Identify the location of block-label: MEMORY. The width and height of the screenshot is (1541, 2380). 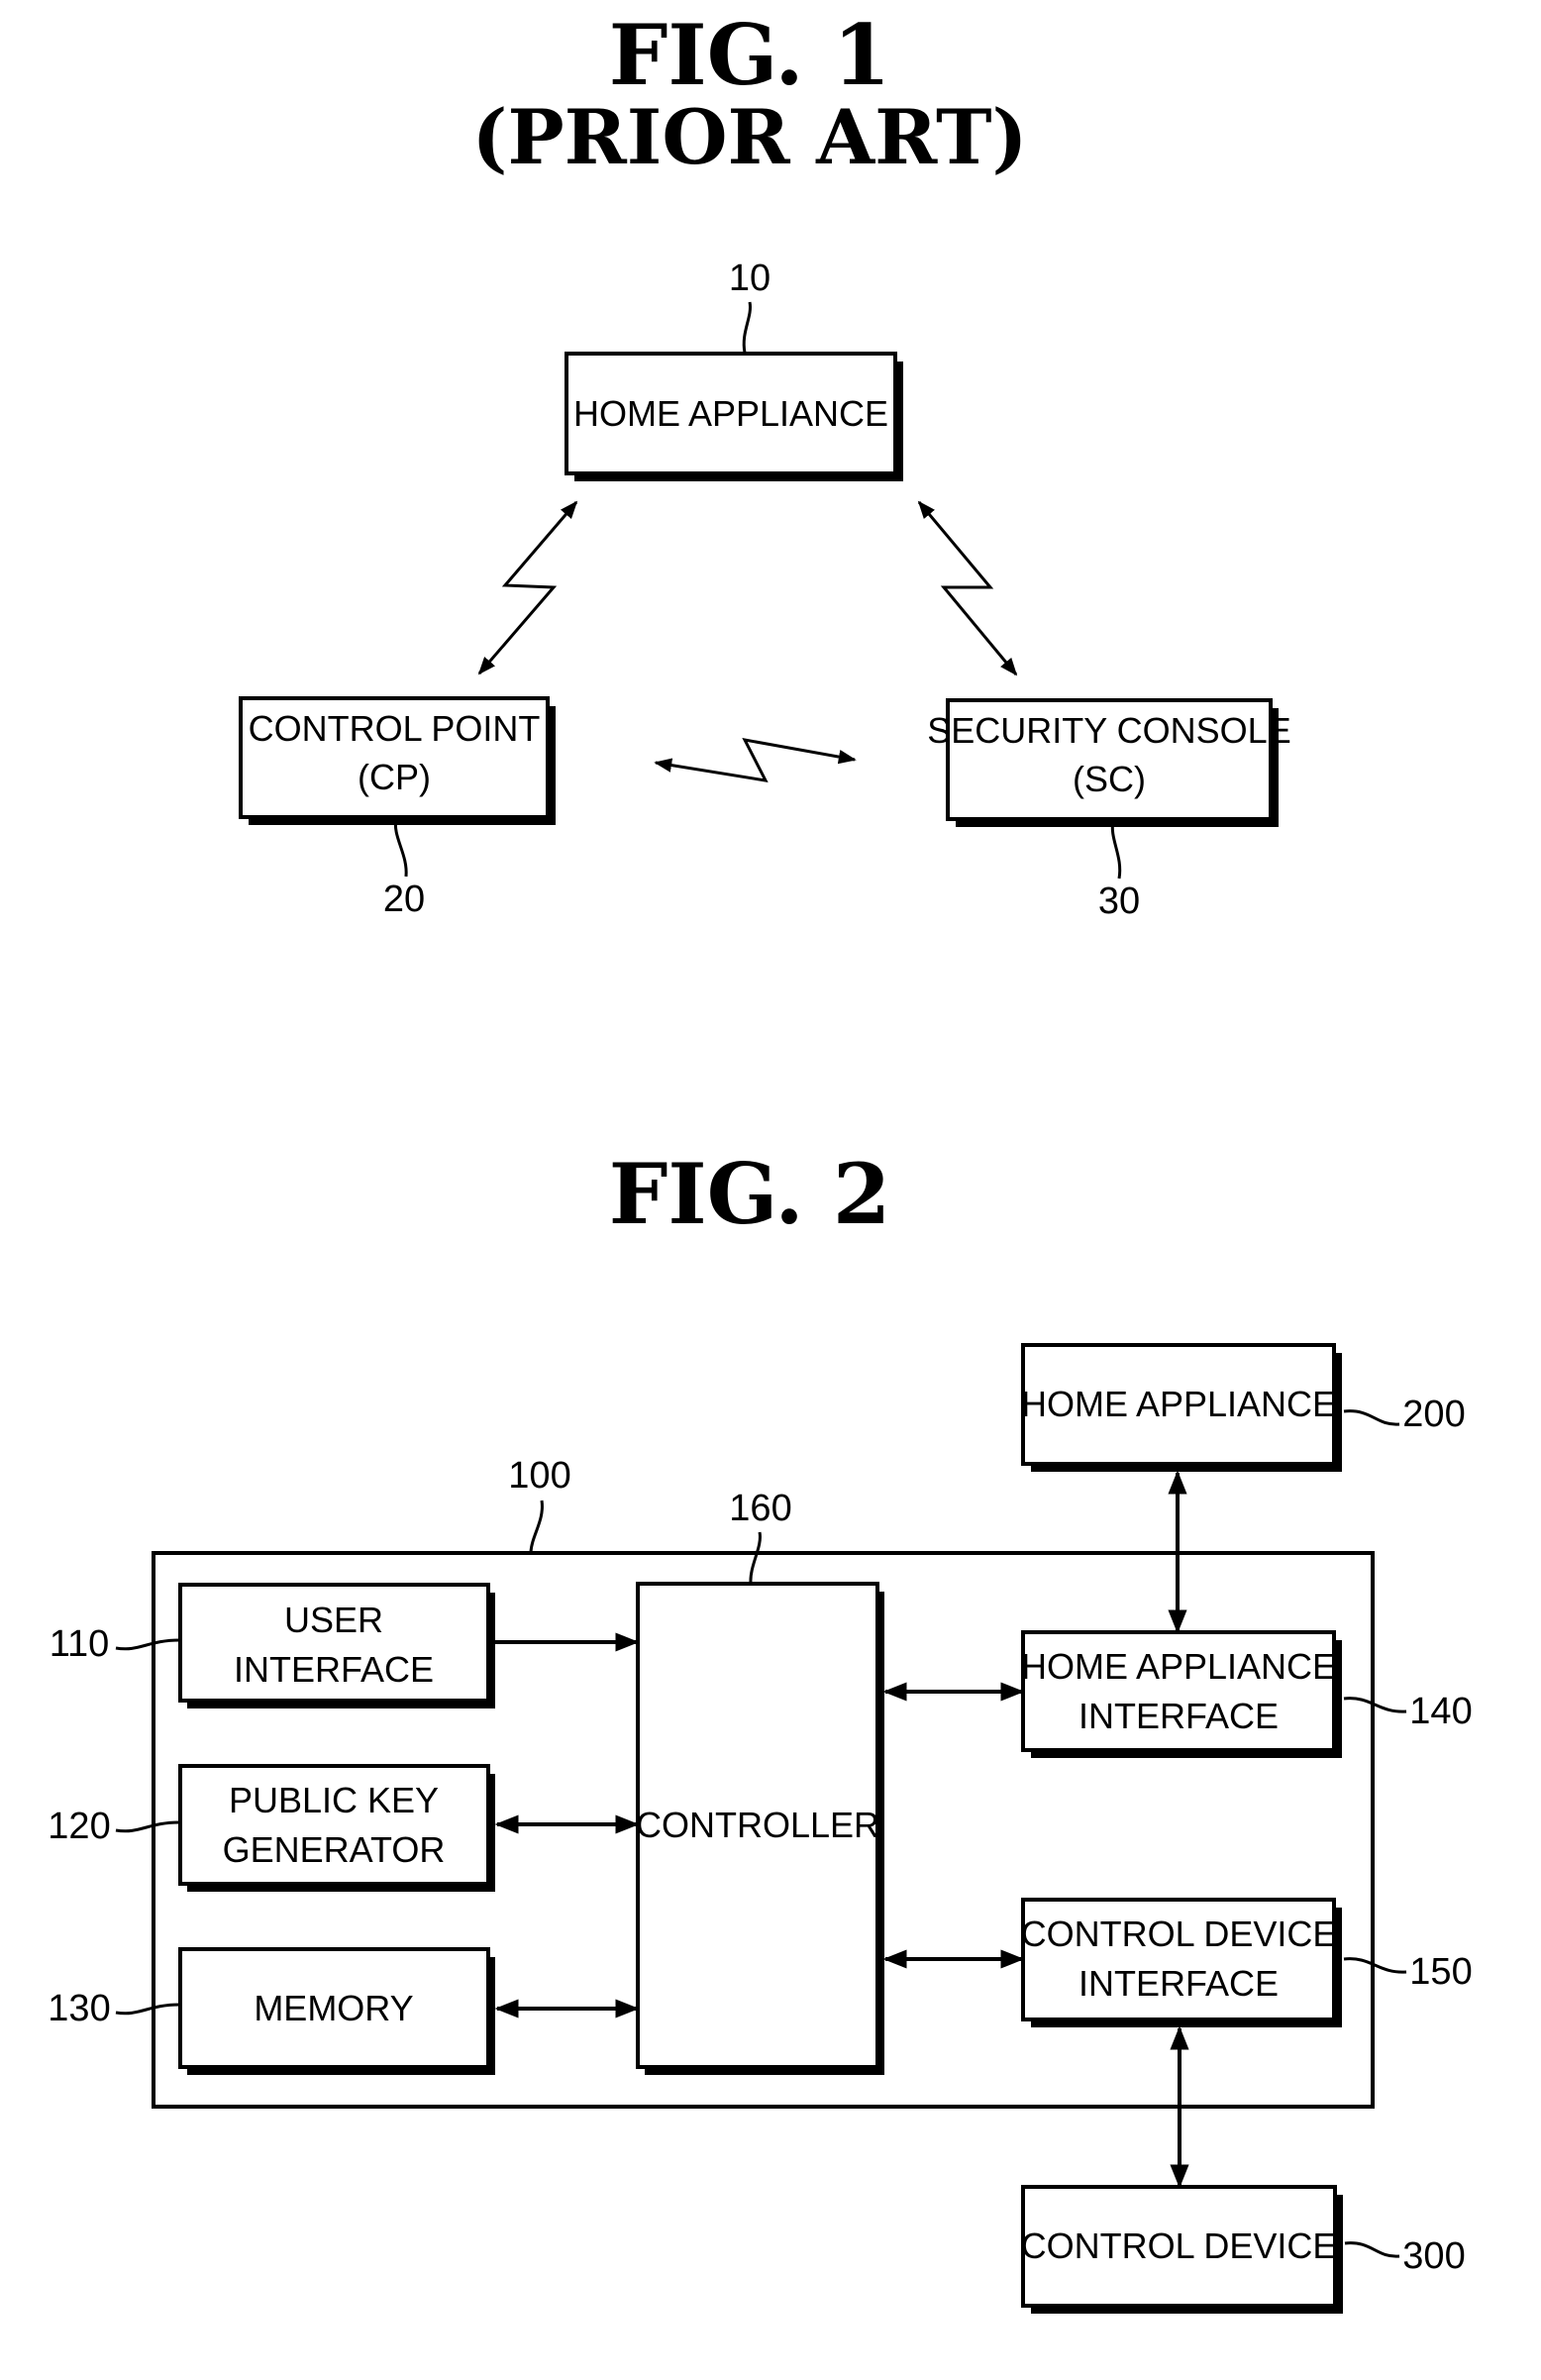
(333, 2008).